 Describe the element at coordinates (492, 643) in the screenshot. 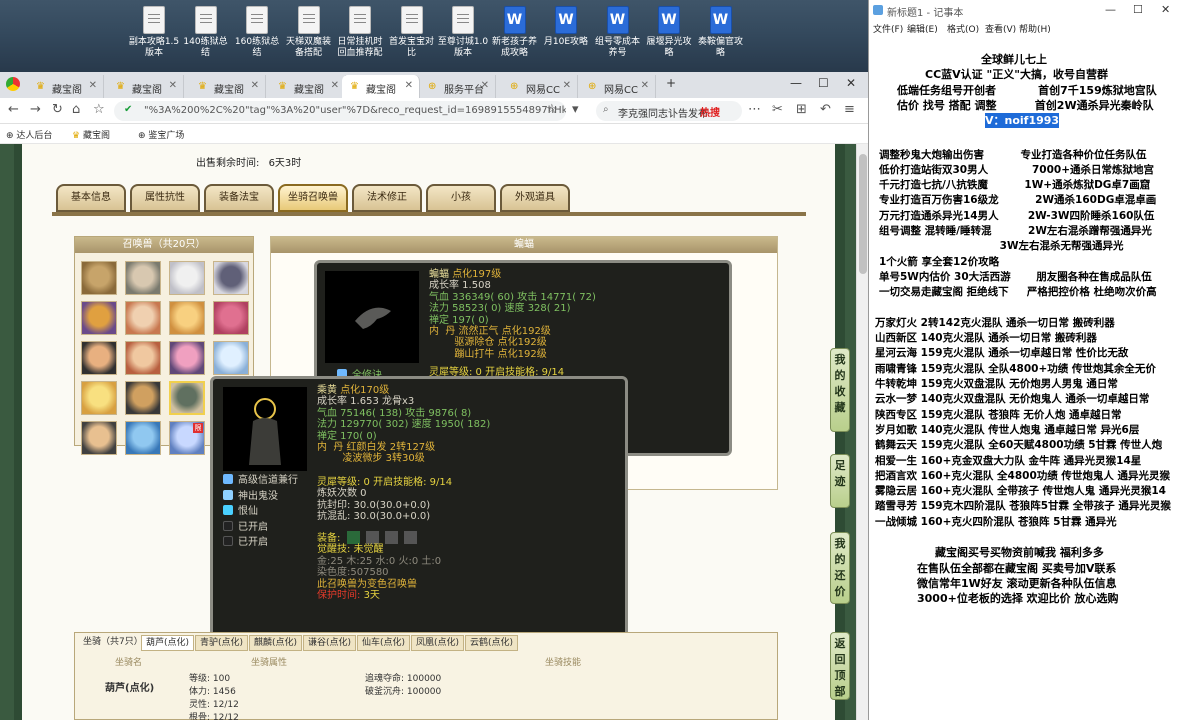

I see `mount-tab: 云鹤(点化)` at that location.